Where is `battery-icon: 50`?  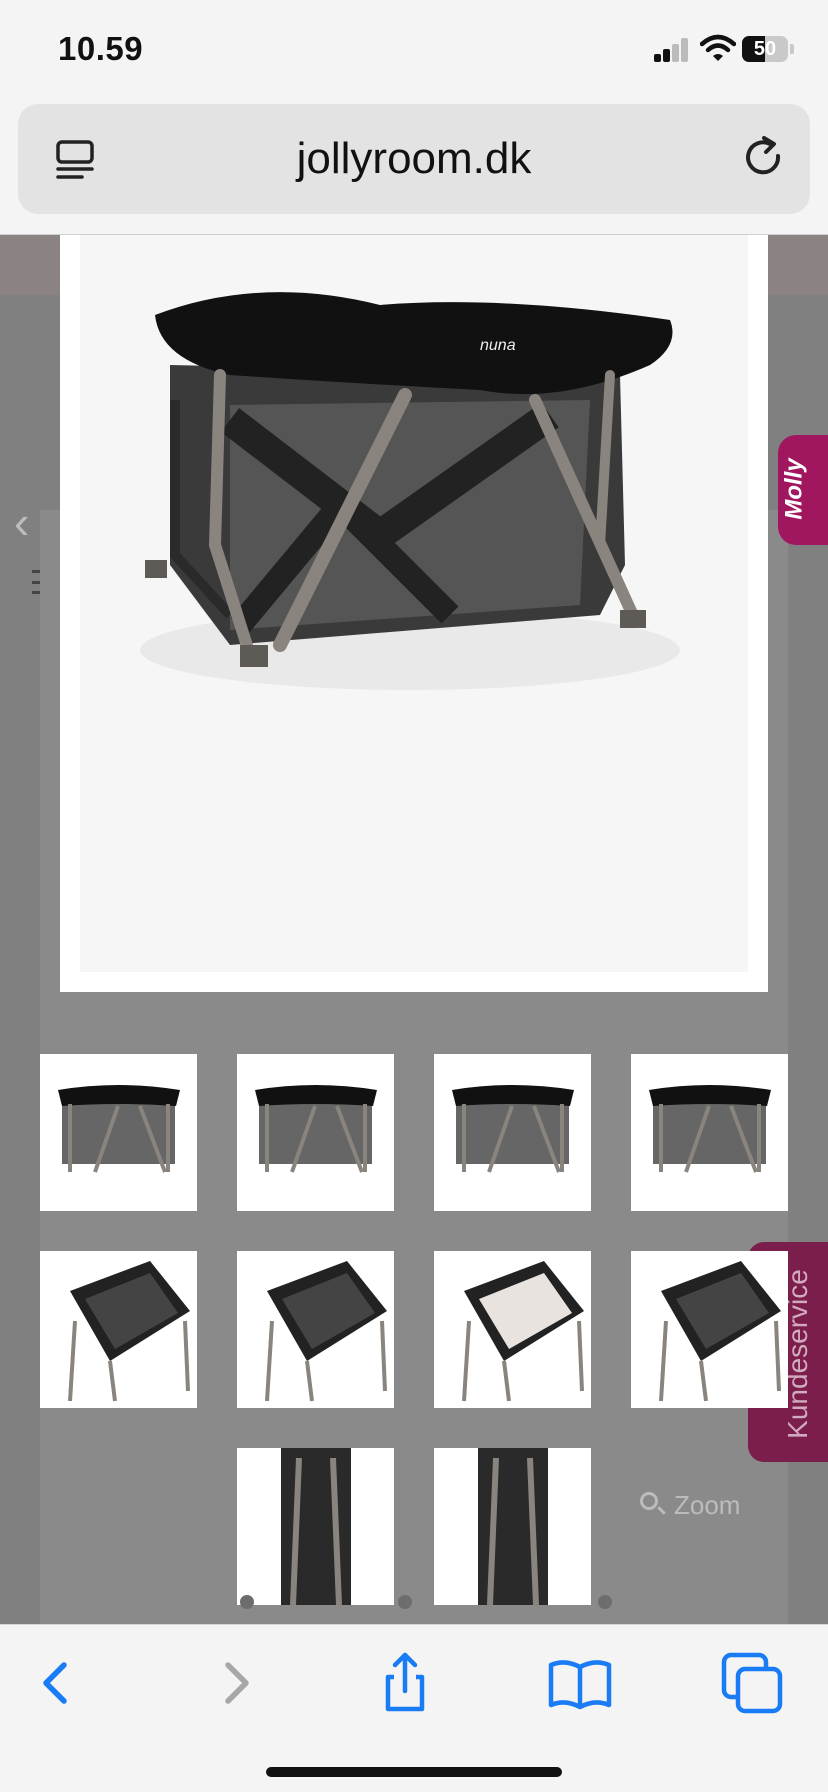
battery-icon: 50 is located at coordinates (765, 49).